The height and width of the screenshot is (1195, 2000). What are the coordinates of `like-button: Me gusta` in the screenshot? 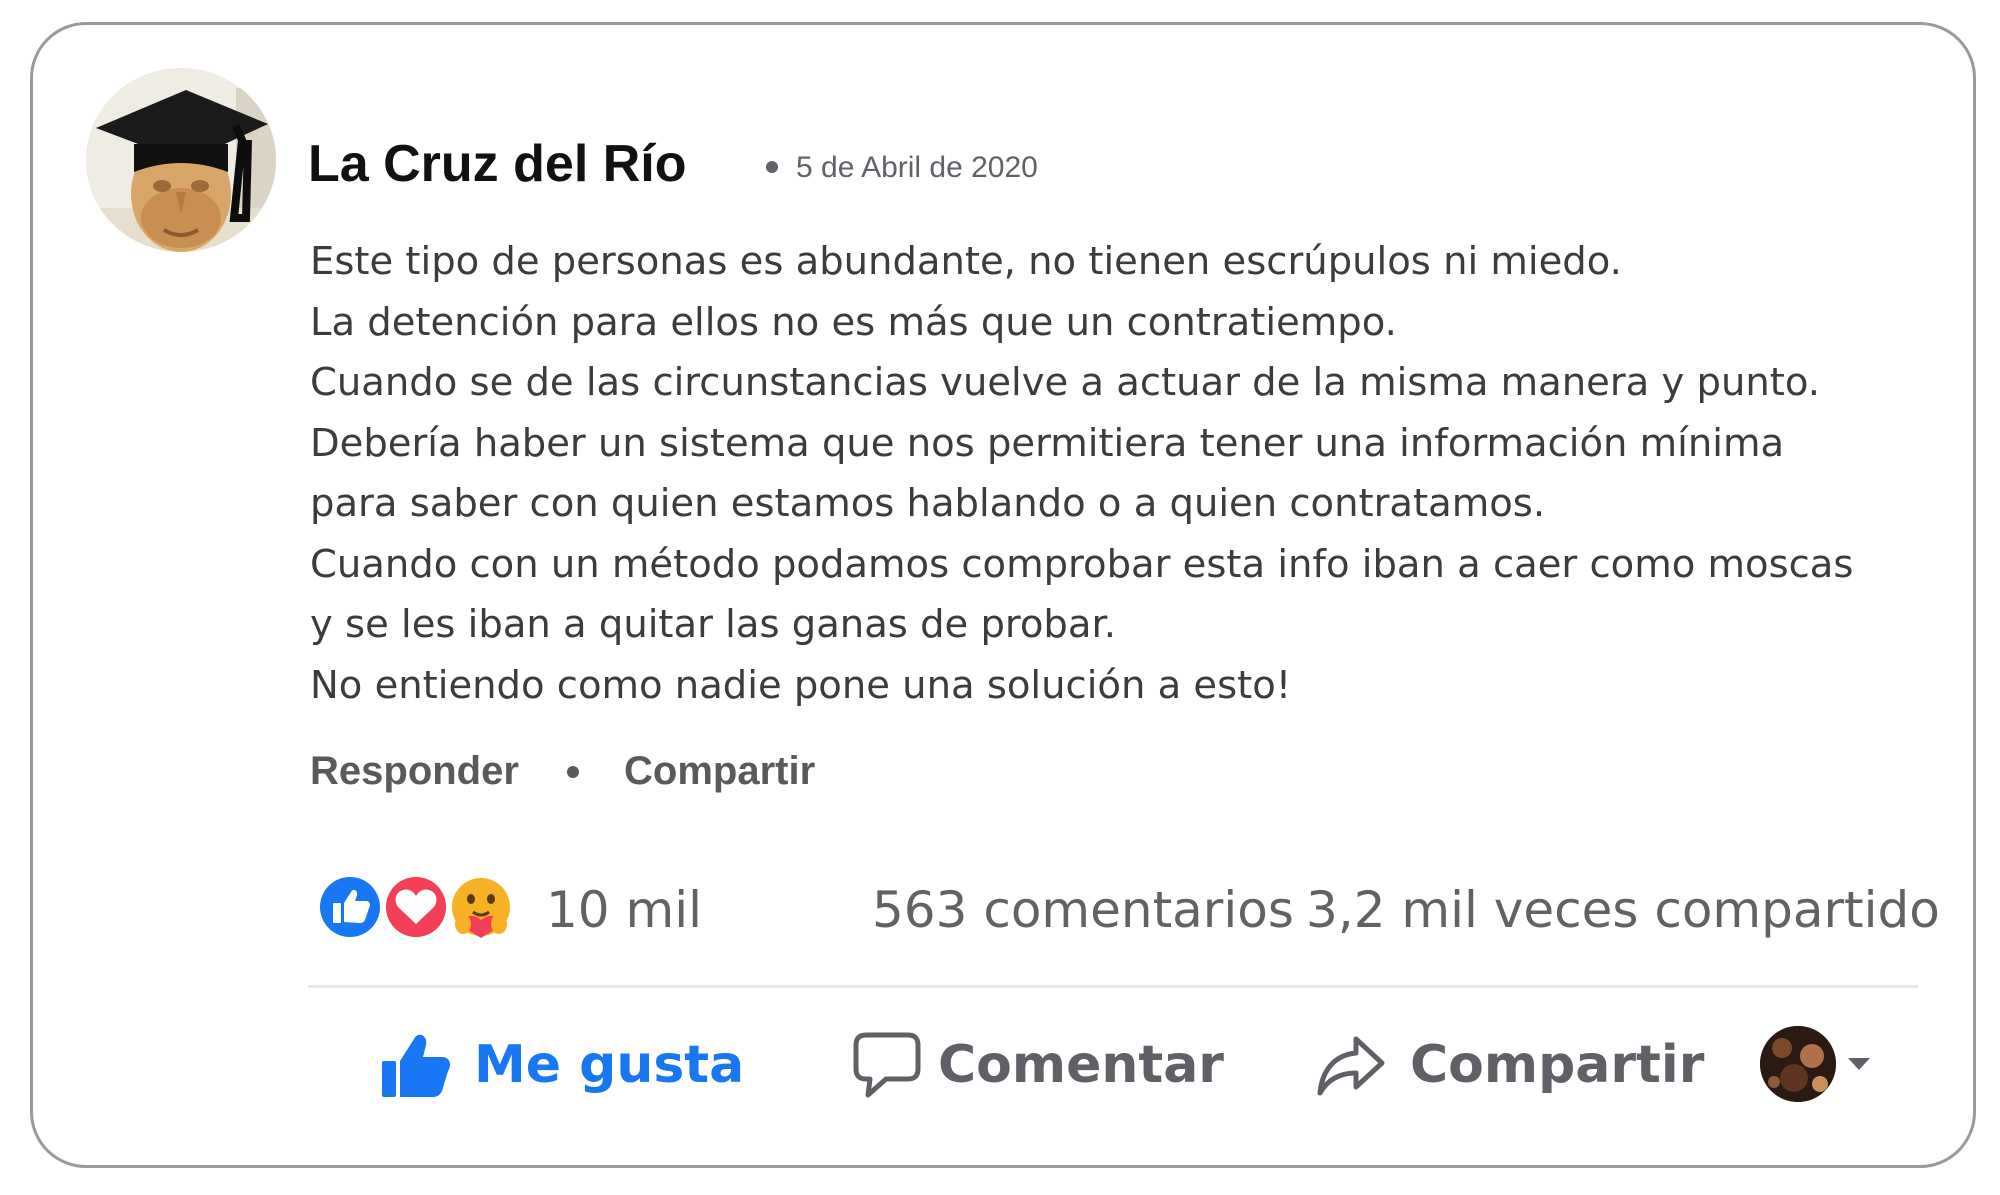 It's located at (562, 1065).